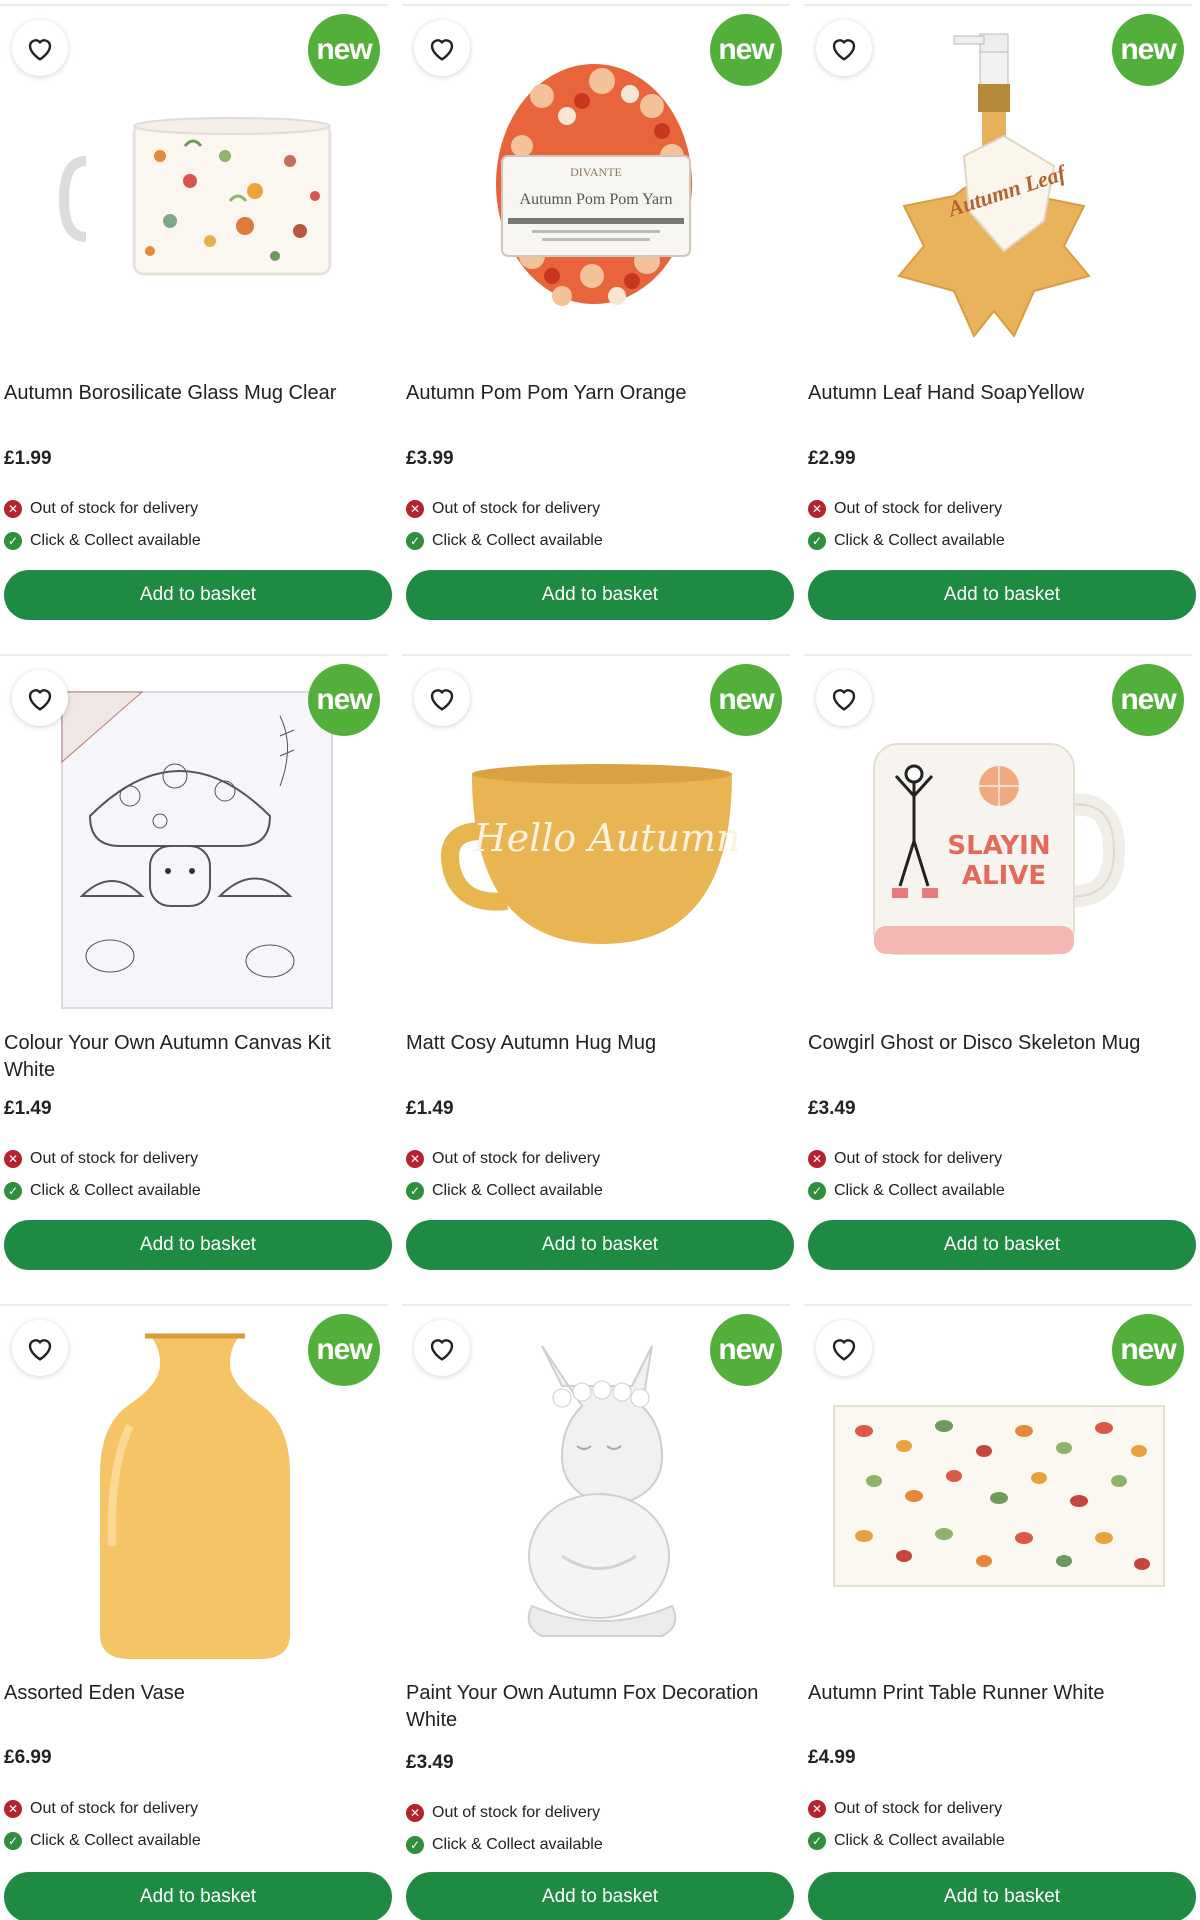  Describe the element at coordinates (430, 1762) in the screenshot. I see `product-price: £3.49` at that location.